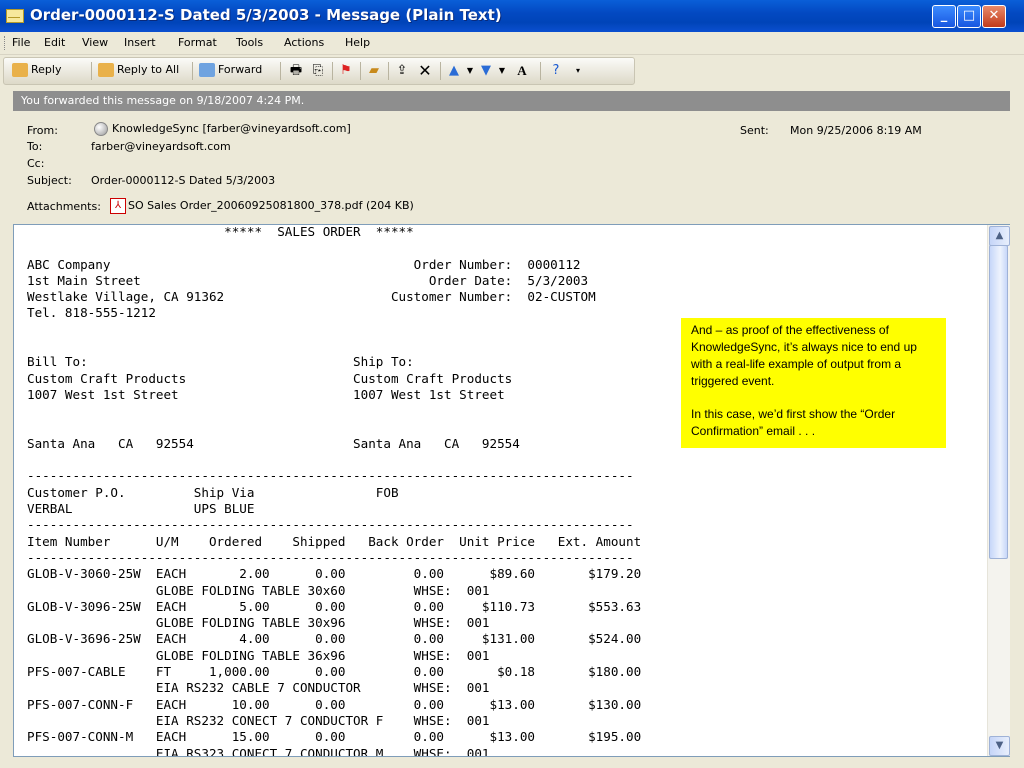  Describe the element at coordinates (161, 146) in the screenshot. I see `to-value: farber@vineyardsoft.com` at that location.